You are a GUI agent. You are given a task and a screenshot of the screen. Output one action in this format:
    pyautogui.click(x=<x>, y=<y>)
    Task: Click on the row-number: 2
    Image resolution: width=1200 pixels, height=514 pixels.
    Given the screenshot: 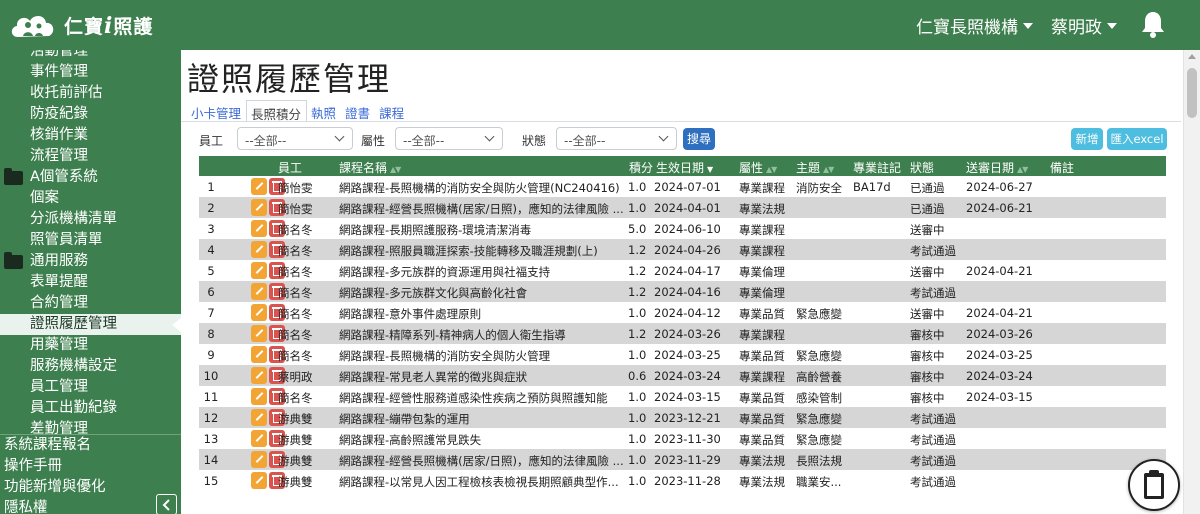 What is the action you would take?
    pyautogui.click(x=211, y=208)
    